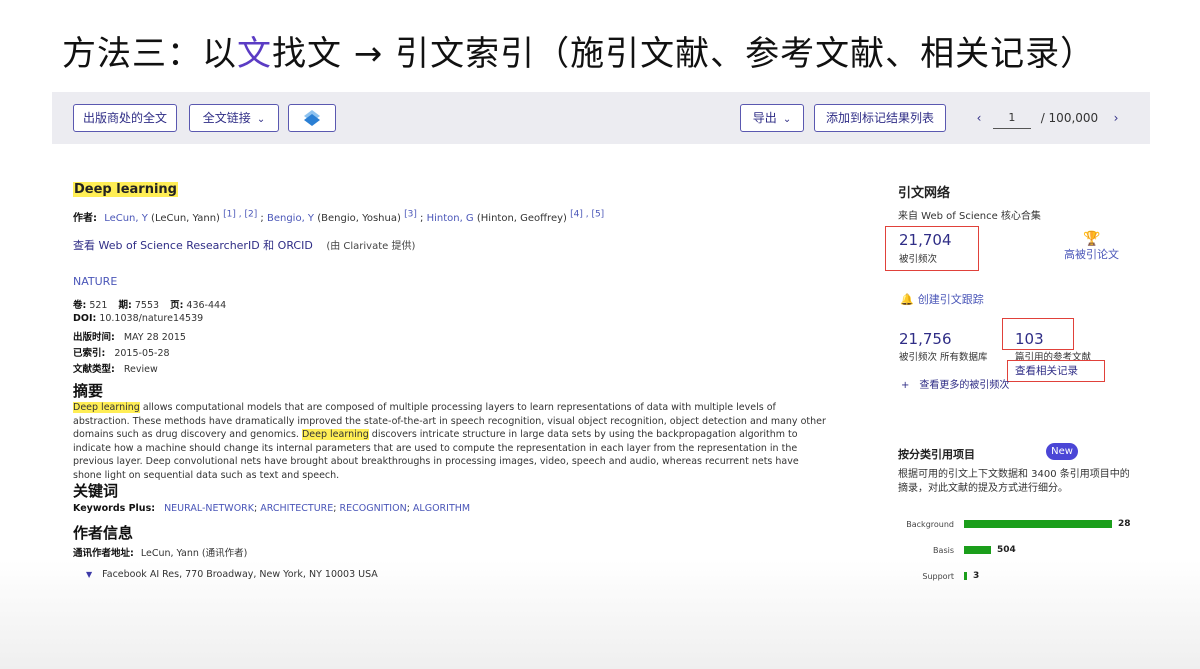 This screenshot has width=1200, height=669. What do you see at coordinates (579, 54) in the screenshot?
I see `slide-title: 方法三：以文找文 → 引文索引（施引文献、参考文献、相关记录）` at bounding box center [579, 54].